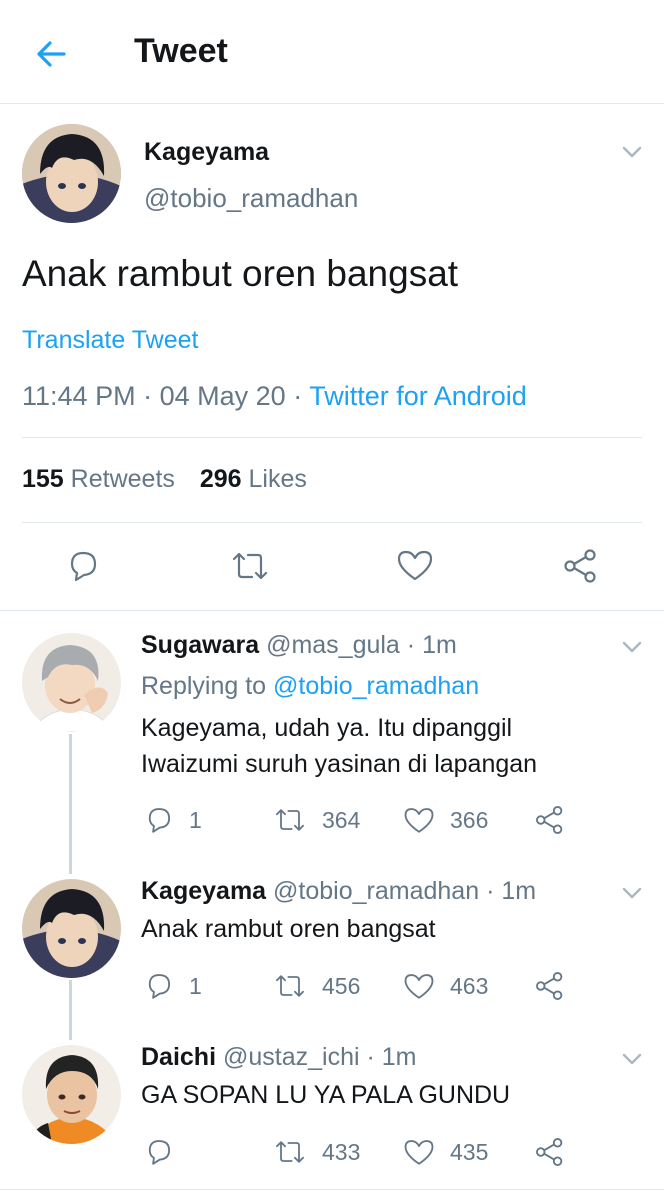  I want to click on retweet-button, so click(250, 566).